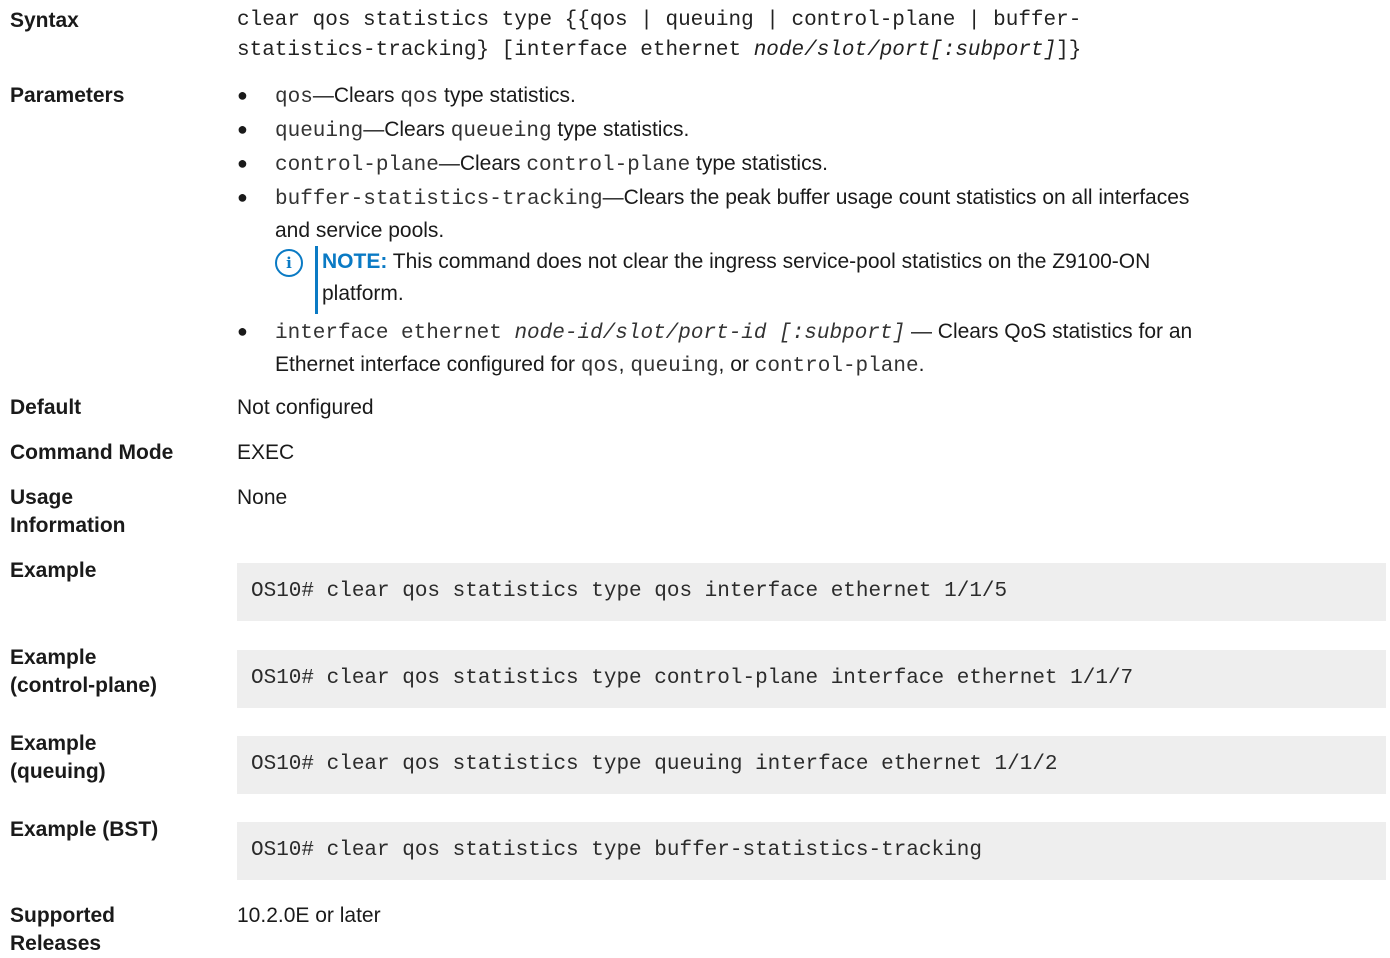 This screenshot has height=958, width=1390. I want to click on note-label: NOTE:, so click(355, 261).